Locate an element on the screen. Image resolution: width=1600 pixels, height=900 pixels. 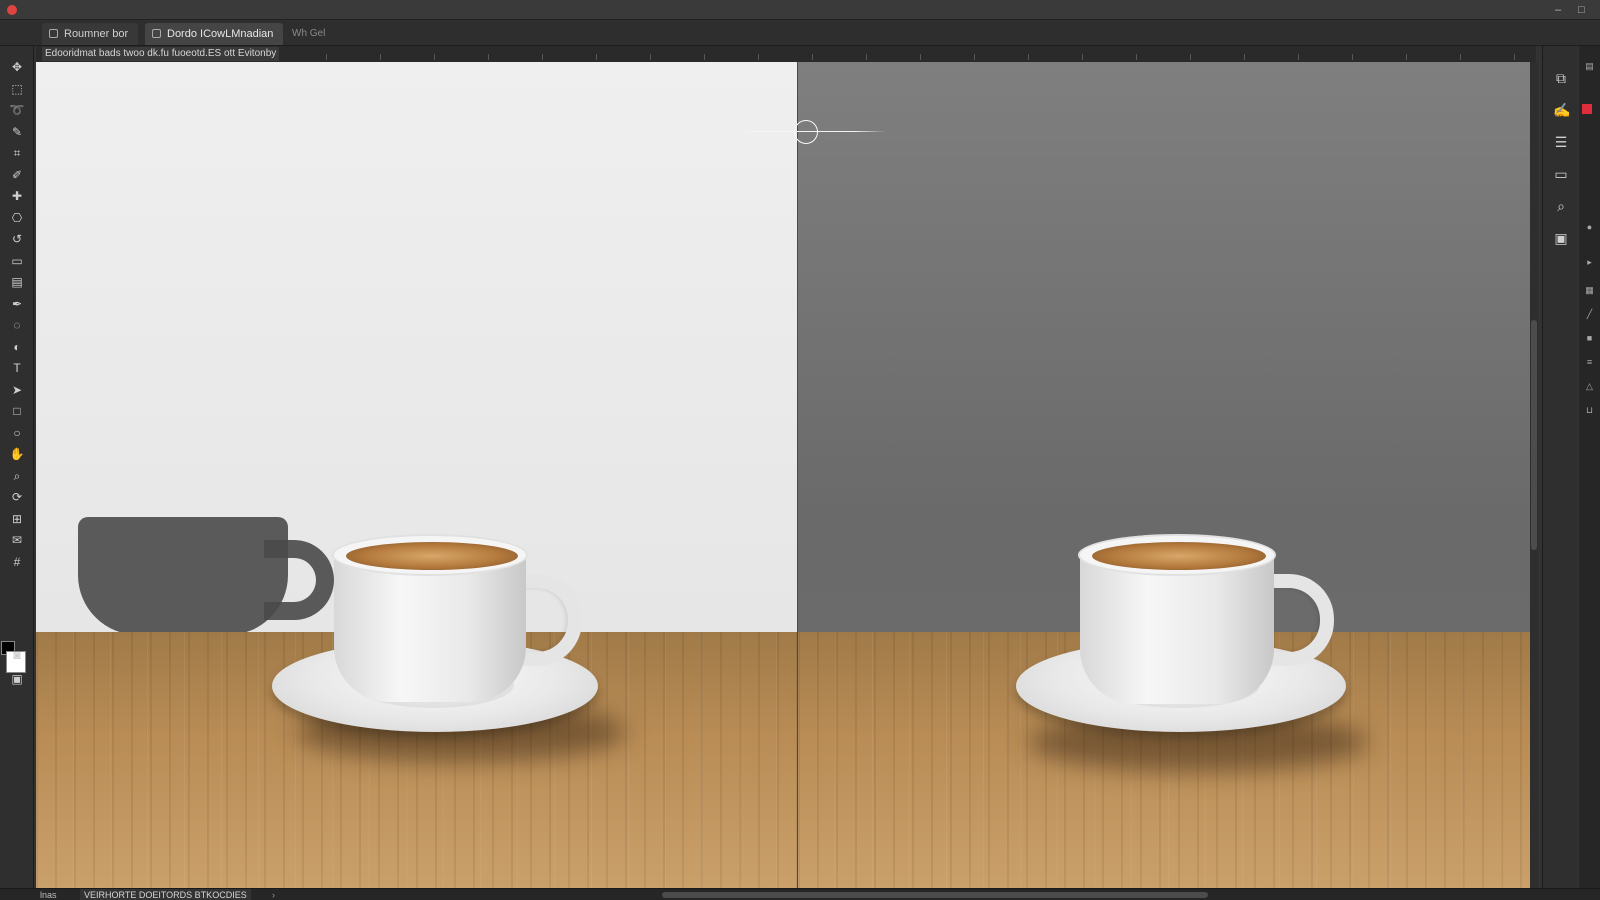
search-icon: ⌕ is located at coordinates (1561, 206).